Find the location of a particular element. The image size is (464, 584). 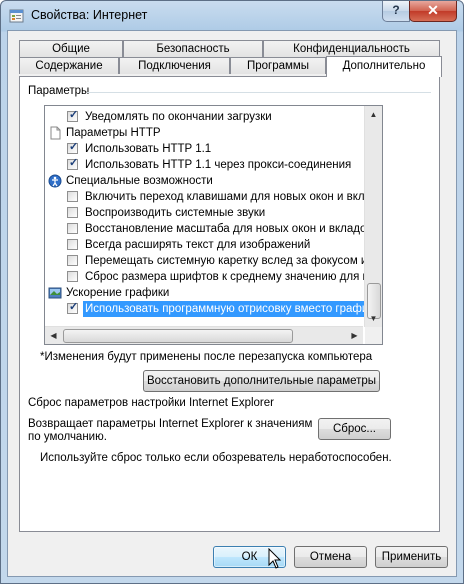

scroll-right-arrow-icon: ▶ is located at coordinates (354, 335).